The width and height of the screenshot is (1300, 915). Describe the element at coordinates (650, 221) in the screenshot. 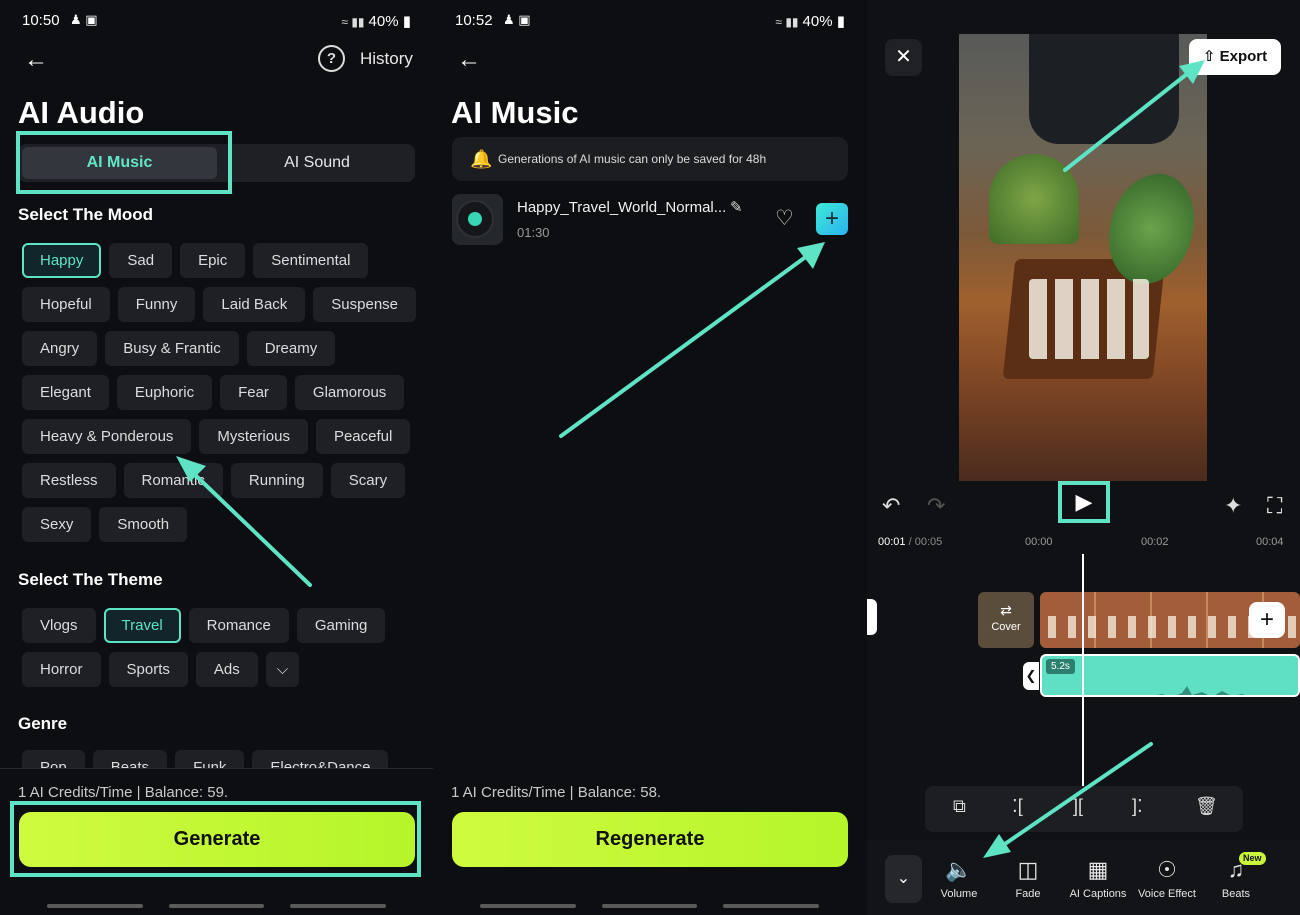

I see `music-track-item: Happy_Travel_World_Normal... 01:30 ✎ ♡ +` at that location.